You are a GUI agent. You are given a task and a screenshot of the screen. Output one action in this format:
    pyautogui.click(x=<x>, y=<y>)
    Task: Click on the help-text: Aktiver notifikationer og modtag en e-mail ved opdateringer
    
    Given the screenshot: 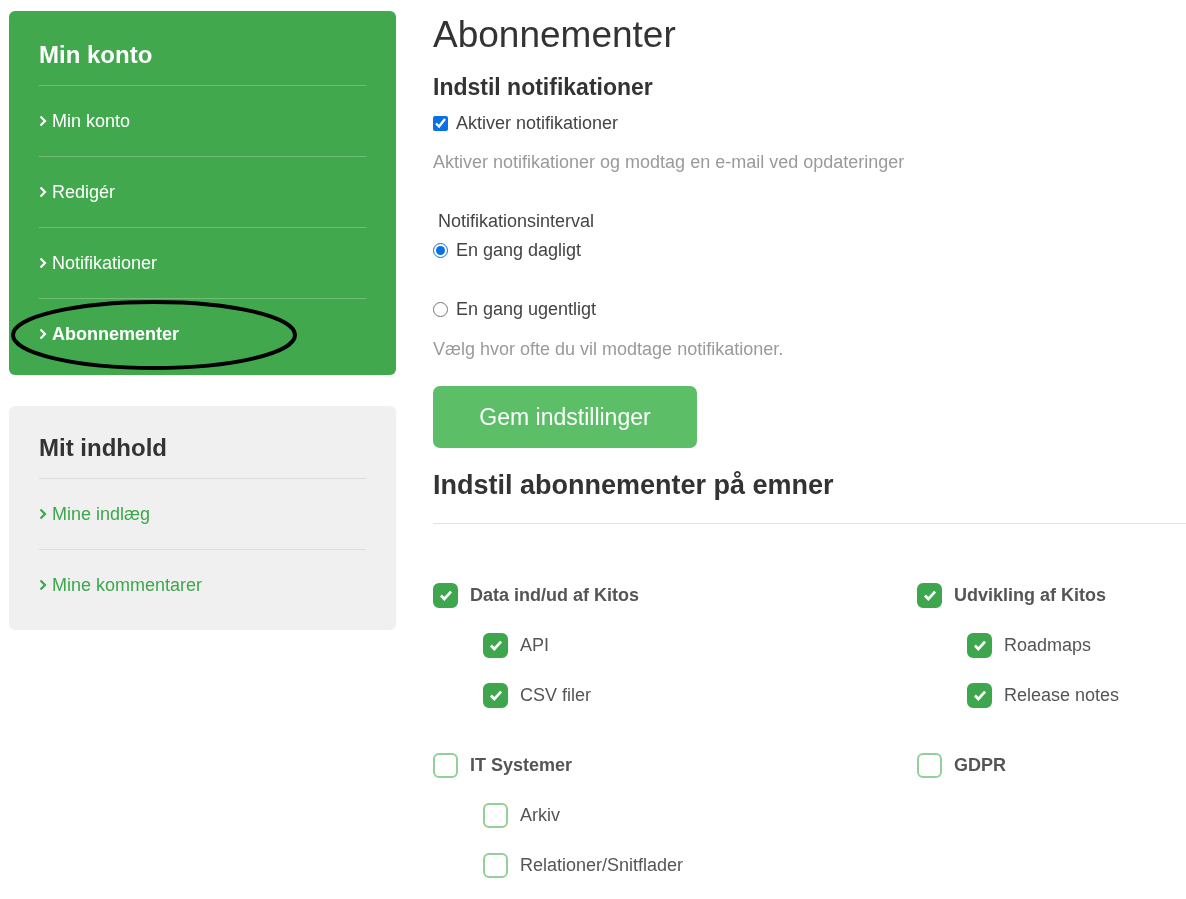 What is the action you would take?
    pyautogui.click(x=669, y=162)
    